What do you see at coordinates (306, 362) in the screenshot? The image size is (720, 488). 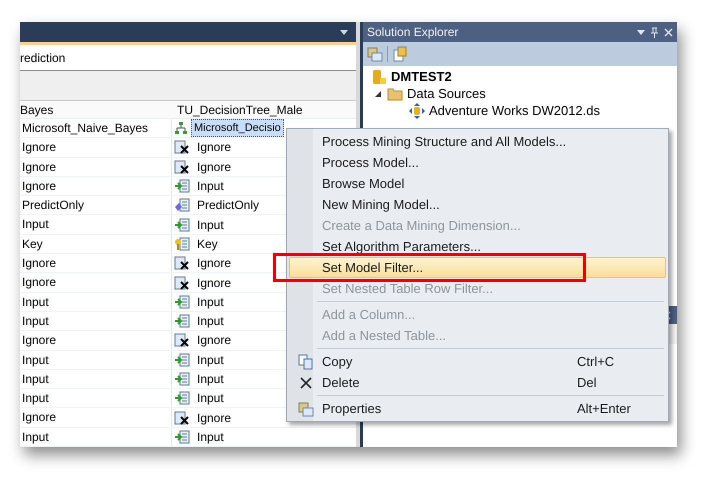 I see `copy-icon` at bounding box center [306, 362].